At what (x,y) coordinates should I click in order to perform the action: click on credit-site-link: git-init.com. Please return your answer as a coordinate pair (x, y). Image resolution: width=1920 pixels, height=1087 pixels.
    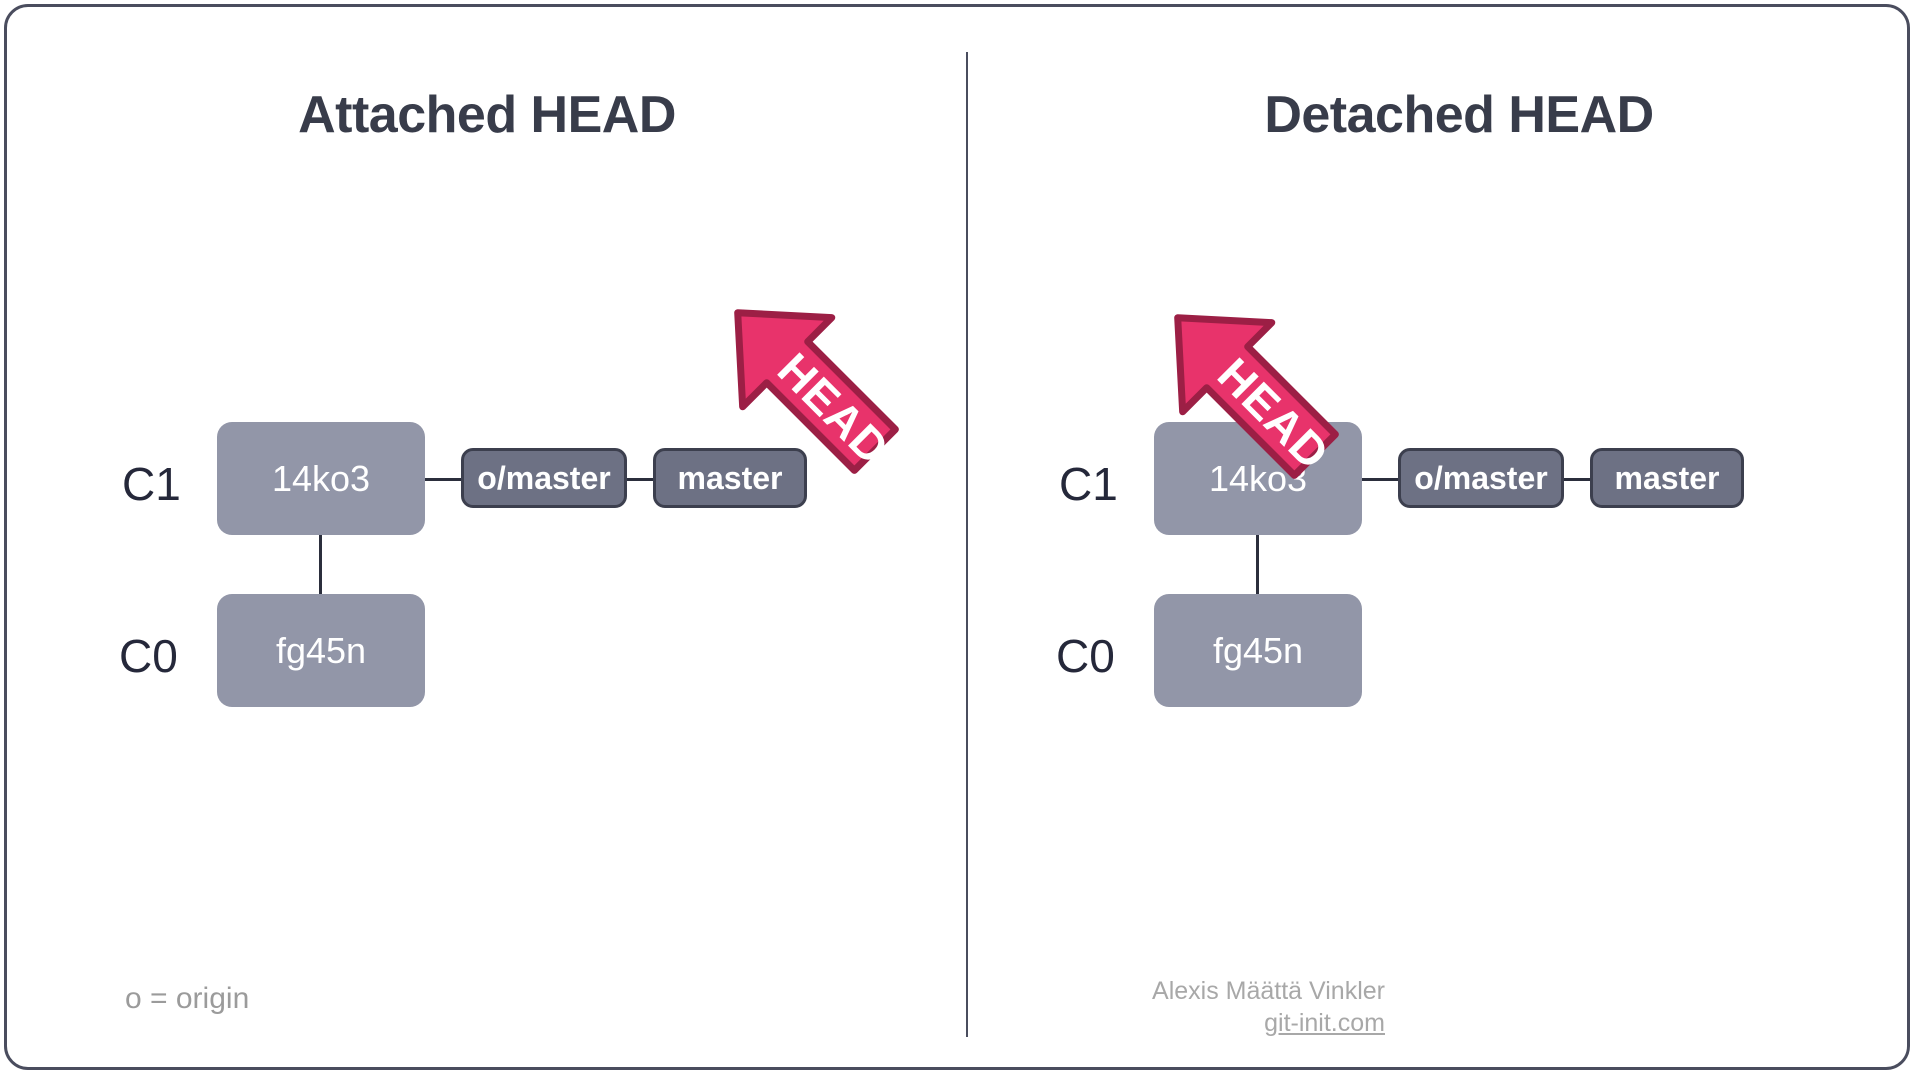
    Looking at the image, I should click on (1268, 1023).